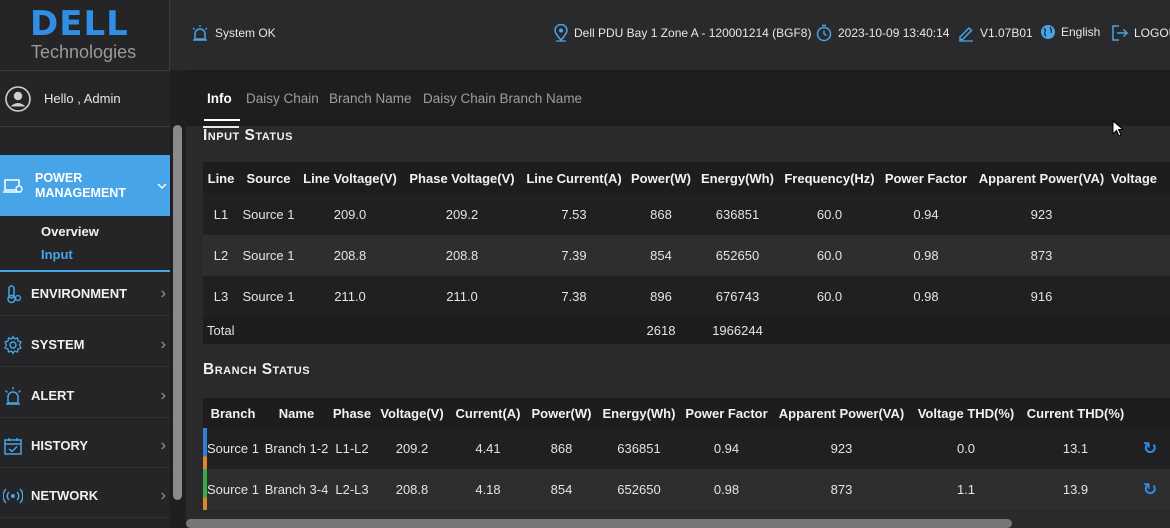 This screenshot has width=1170, height=528. What do you see at coordinates (85, 496) in the screenshot?
I see `sidebar-item-network: NETWORK ›` at bounding box center [85, 496].